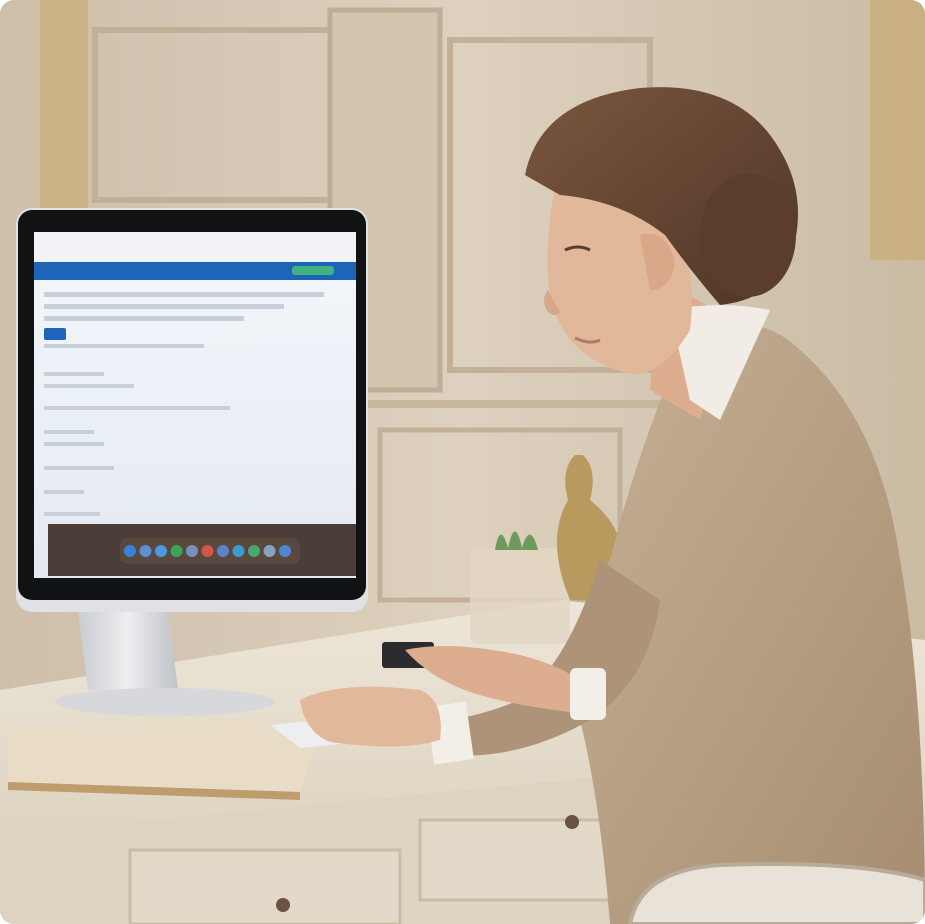  What do you see at coordinates (161, 756) in the screenshot?
I see `book` at bounding box center [161, 756].